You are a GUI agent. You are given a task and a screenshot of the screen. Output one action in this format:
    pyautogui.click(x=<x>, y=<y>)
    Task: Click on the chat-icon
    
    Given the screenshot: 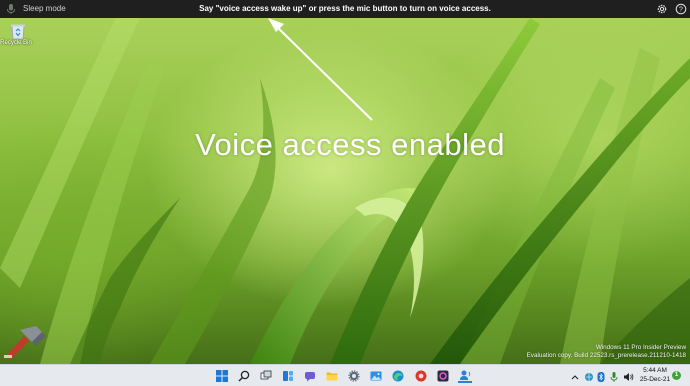 What is the action you would take?
    pyautogui.click(x=310, y=376)
    